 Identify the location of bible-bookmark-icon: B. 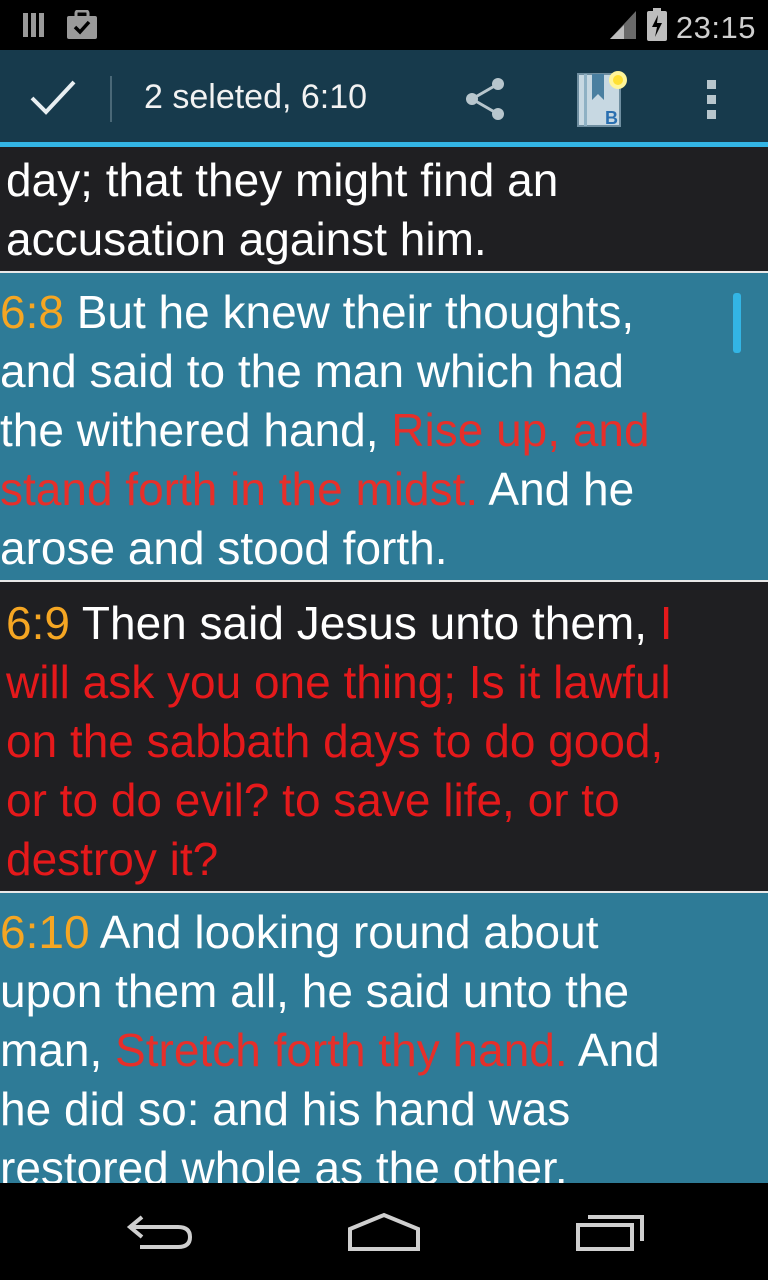
(604, 99).